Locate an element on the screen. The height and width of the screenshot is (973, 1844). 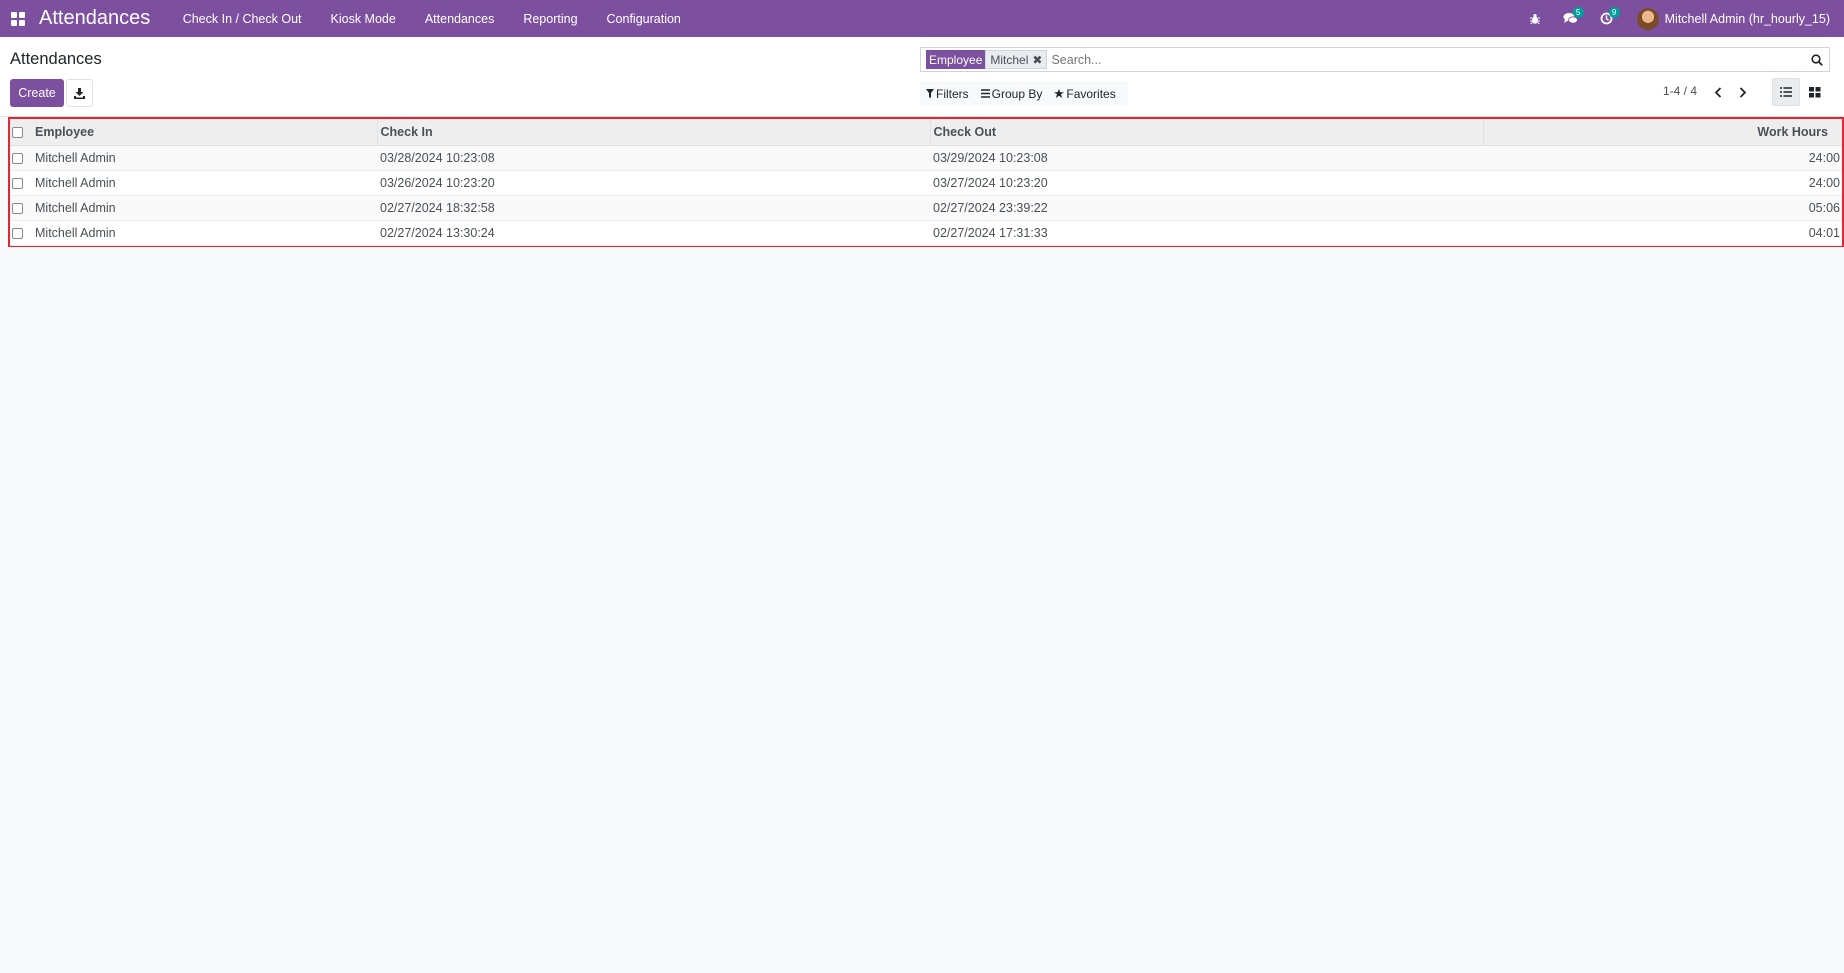
kanban-view-icon is located at coordinates (1815, 91).